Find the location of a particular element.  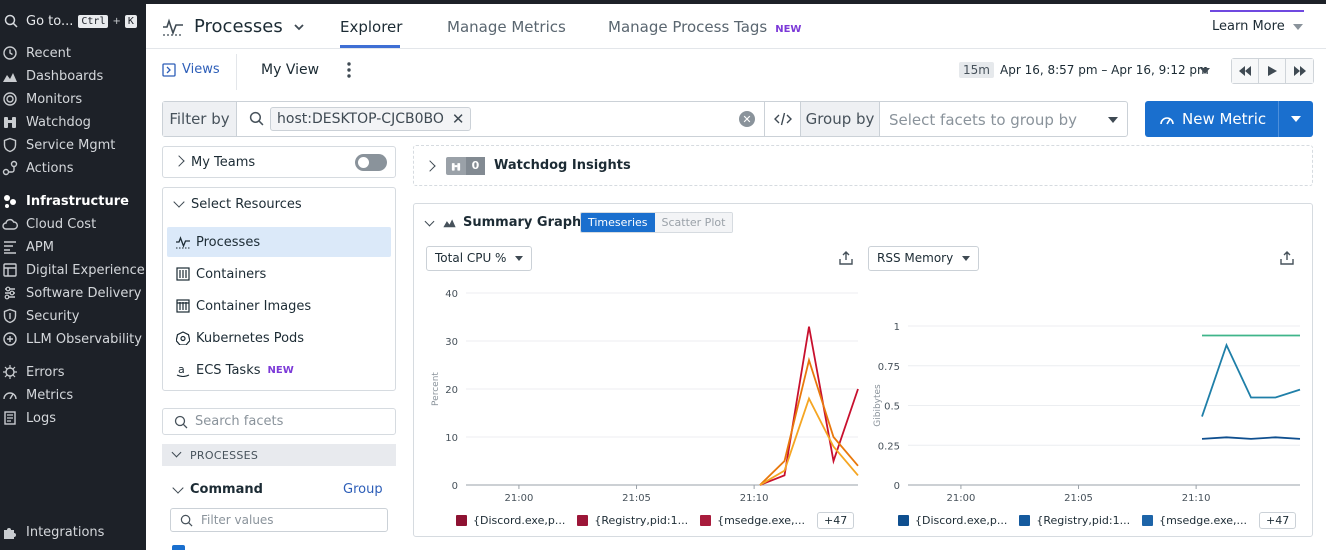

processes-icon is located at coordinates (183, 242).